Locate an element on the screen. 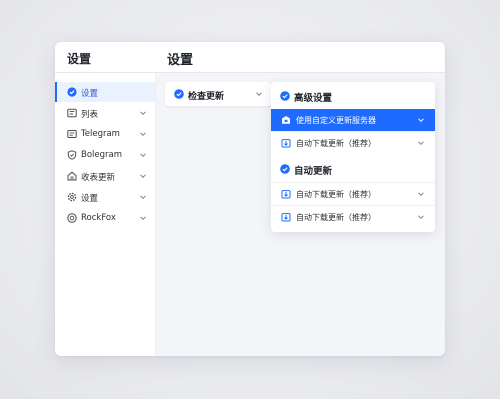 Image resolution: width=500 pixels, height=399 pixels. list-icon is located at coordinates (72, 113).